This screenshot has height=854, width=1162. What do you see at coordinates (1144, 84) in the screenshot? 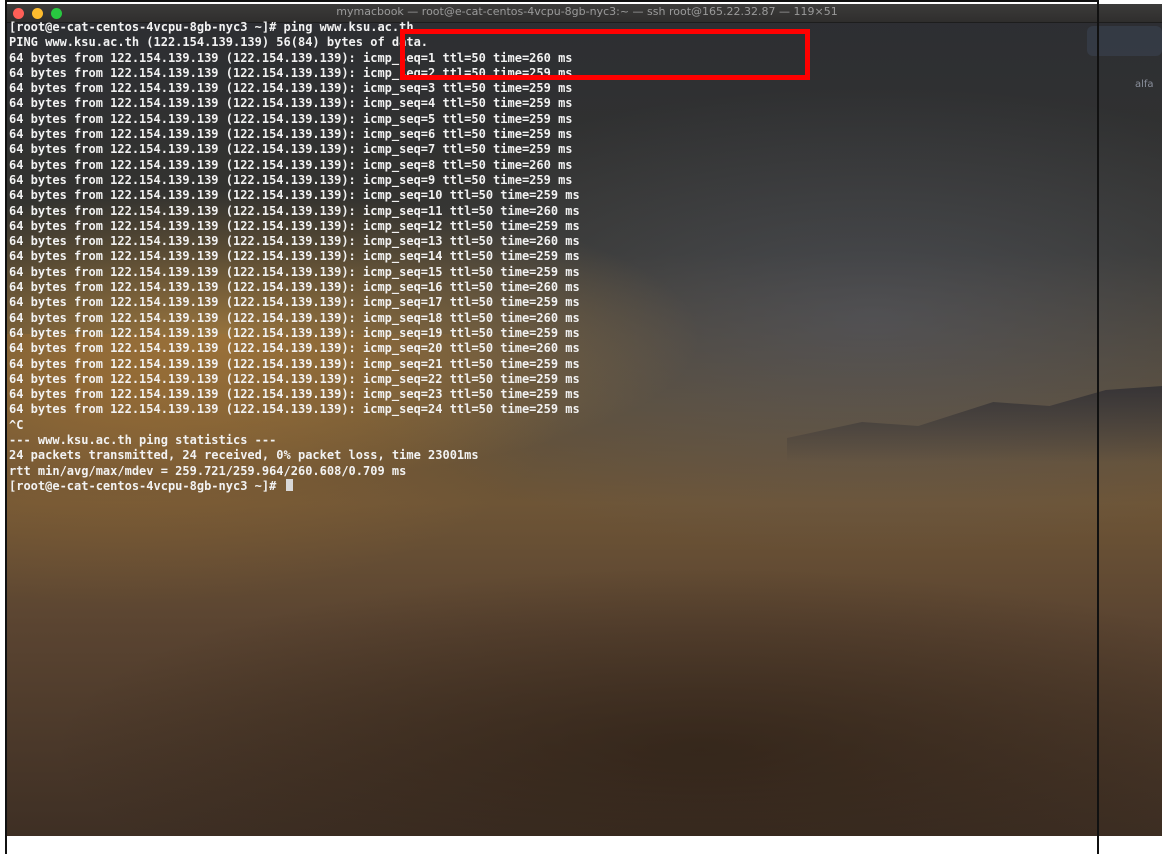
I see `desktop-item-label: alfa` at bounding box center [1144, 84].